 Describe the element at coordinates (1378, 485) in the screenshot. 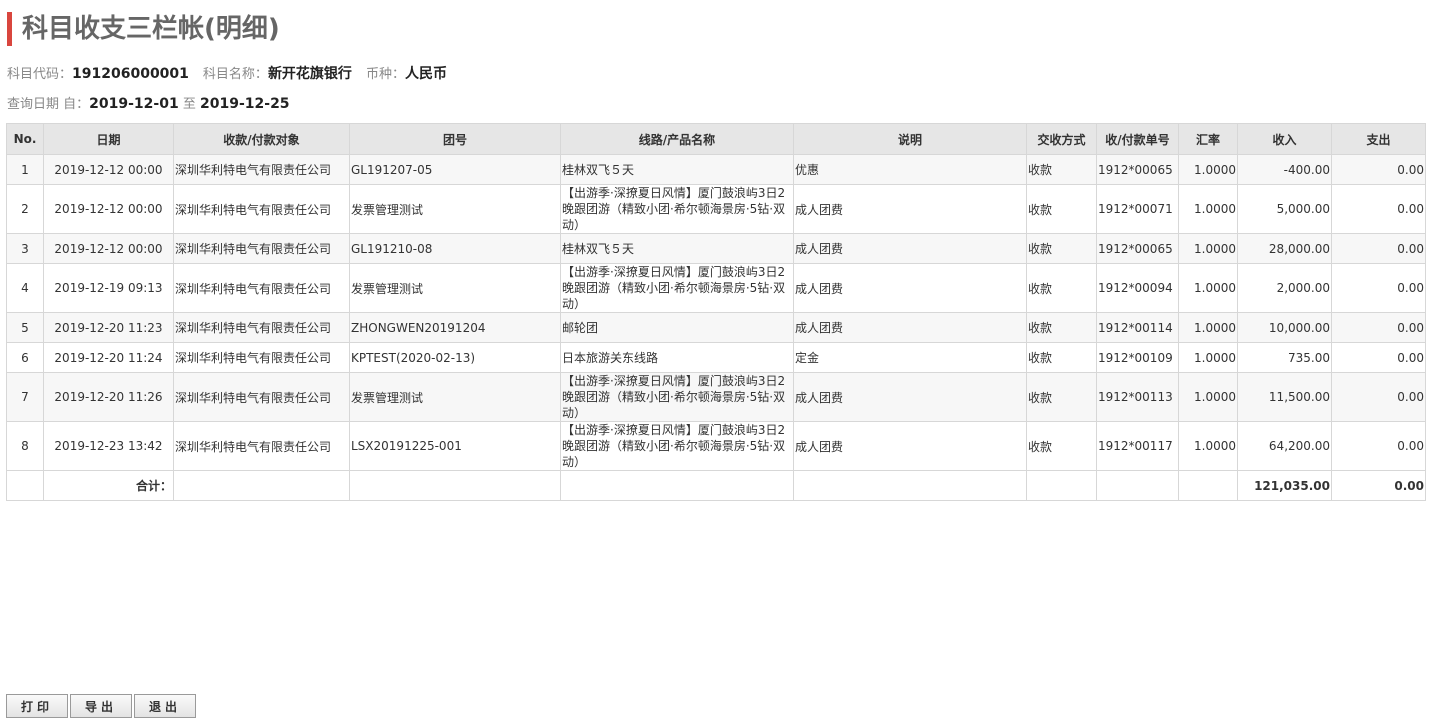

I see `total-expense: 0.00` at that location.